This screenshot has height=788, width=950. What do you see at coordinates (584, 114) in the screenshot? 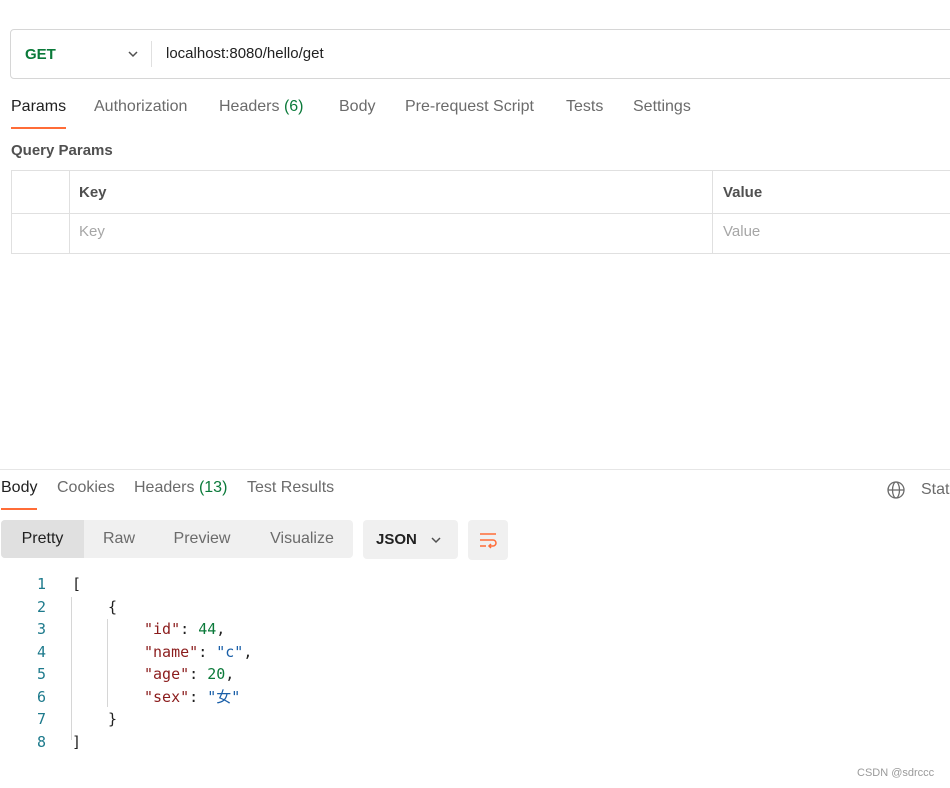
I see `tab-tests: Tests` at bounding box center [584, 114].